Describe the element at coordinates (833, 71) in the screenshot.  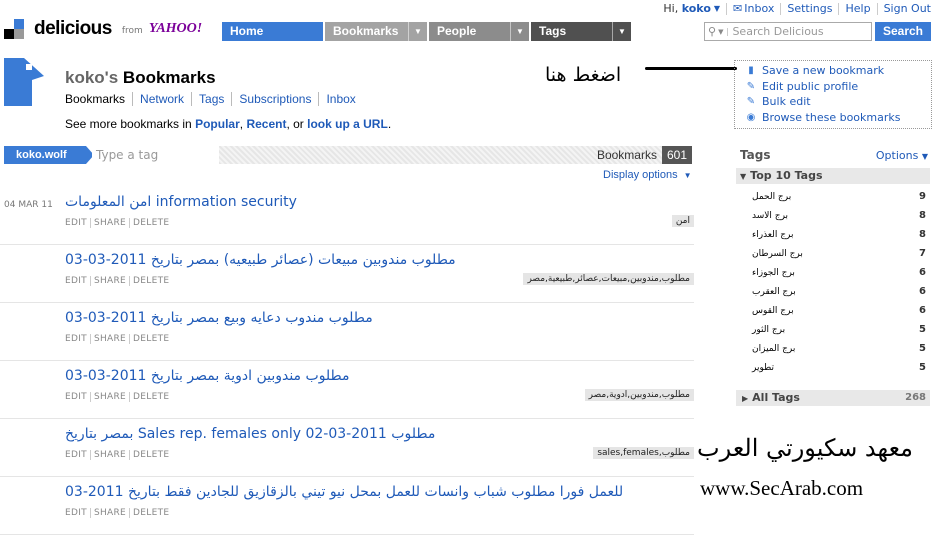
I see `save-bookmark-link: ▮ Save a new bookmark` at that location.